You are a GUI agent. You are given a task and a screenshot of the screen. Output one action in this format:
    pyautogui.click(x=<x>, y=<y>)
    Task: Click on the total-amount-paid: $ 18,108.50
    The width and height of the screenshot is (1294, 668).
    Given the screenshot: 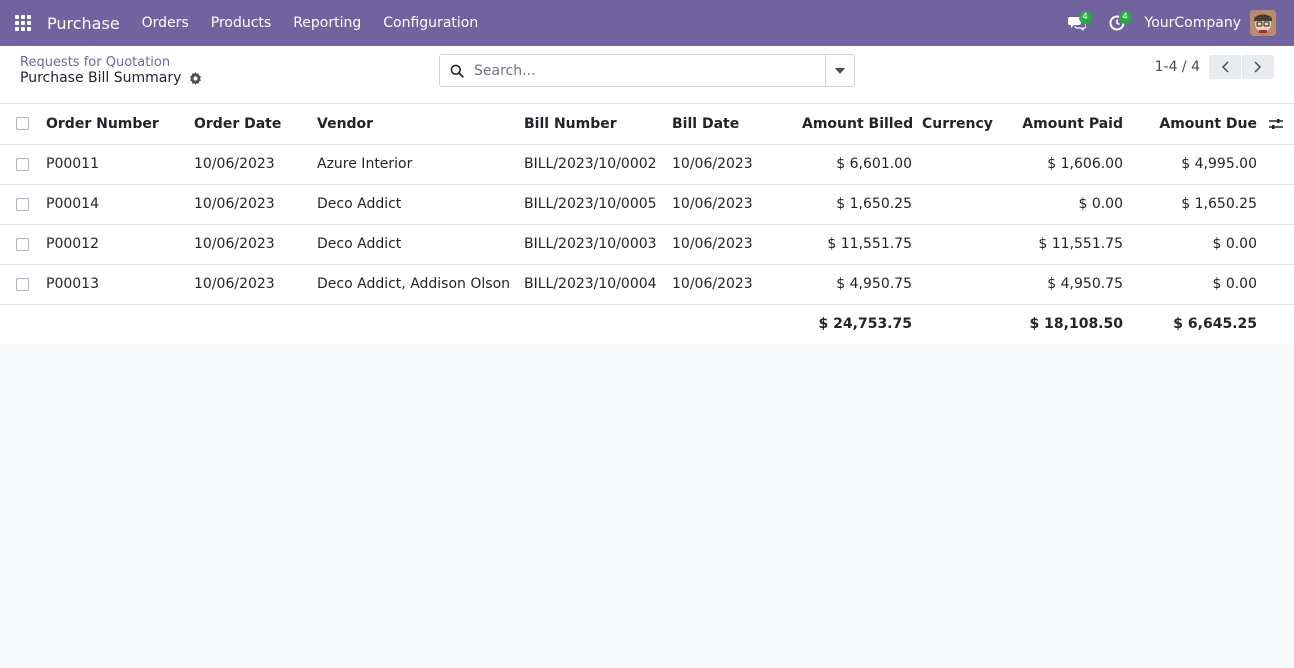 What is the action you would take?
    pyautogui.click(x=1076, y=324)
    